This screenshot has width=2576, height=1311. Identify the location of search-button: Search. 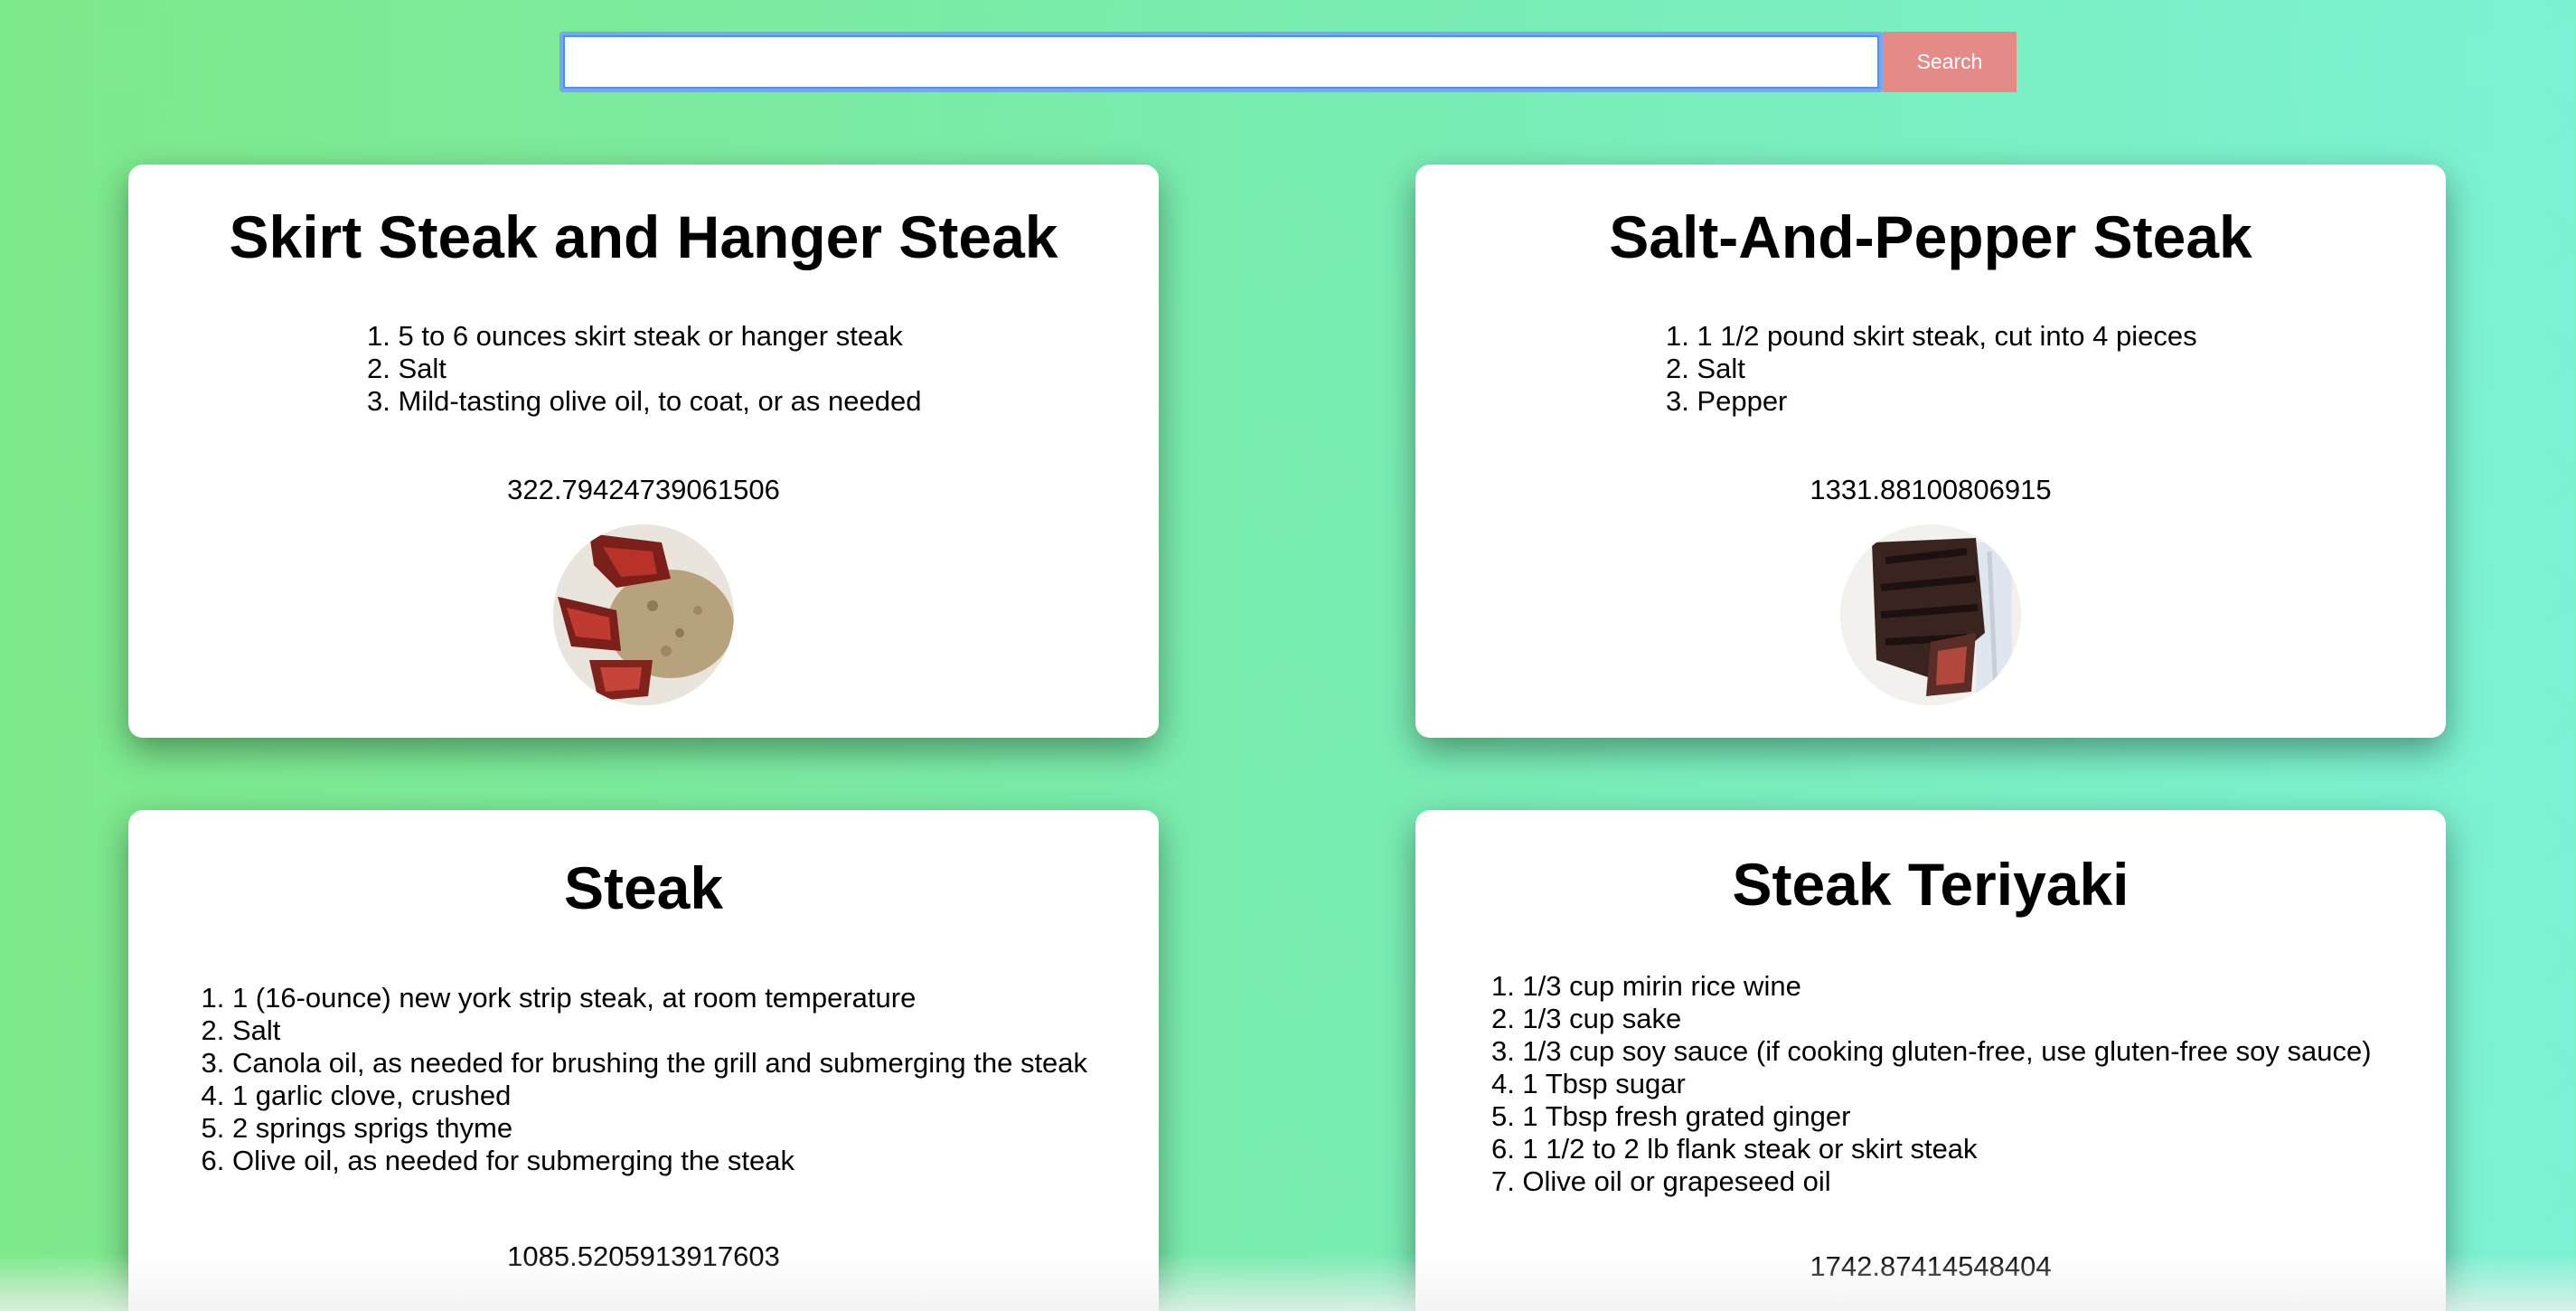
(1950, 62).